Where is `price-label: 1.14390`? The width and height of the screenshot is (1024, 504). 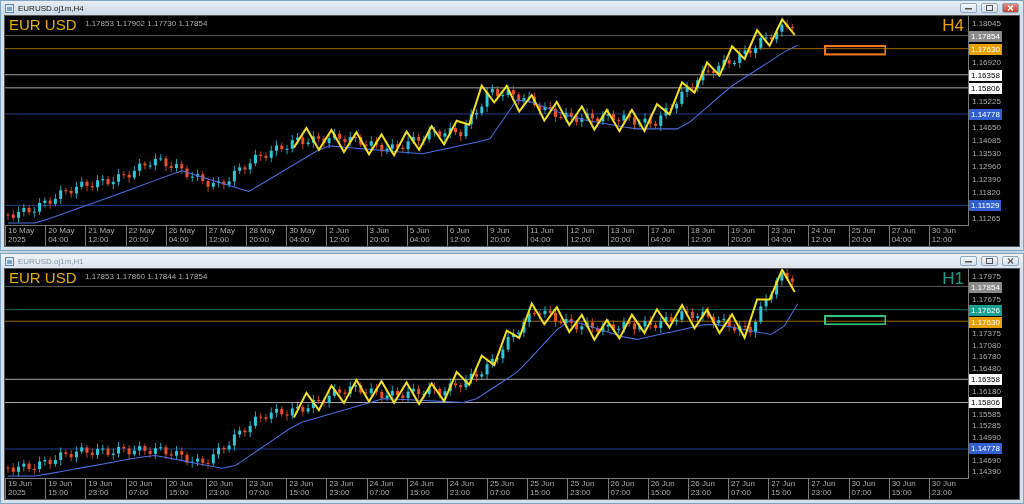
price-label: 1.14390 is located at coordinates (986, 472).